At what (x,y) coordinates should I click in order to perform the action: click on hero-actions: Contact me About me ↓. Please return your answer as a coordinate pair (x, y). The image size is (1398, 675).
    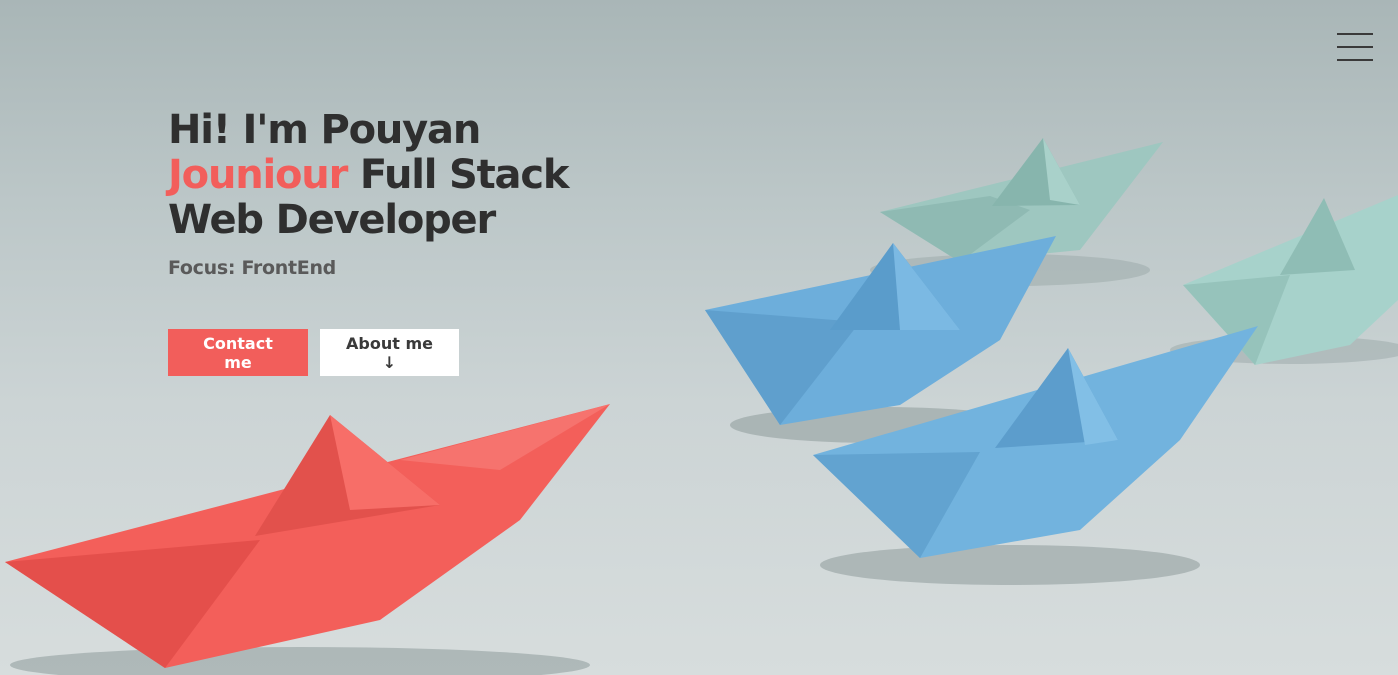
    Looking at the image, I should click on (313, 352).